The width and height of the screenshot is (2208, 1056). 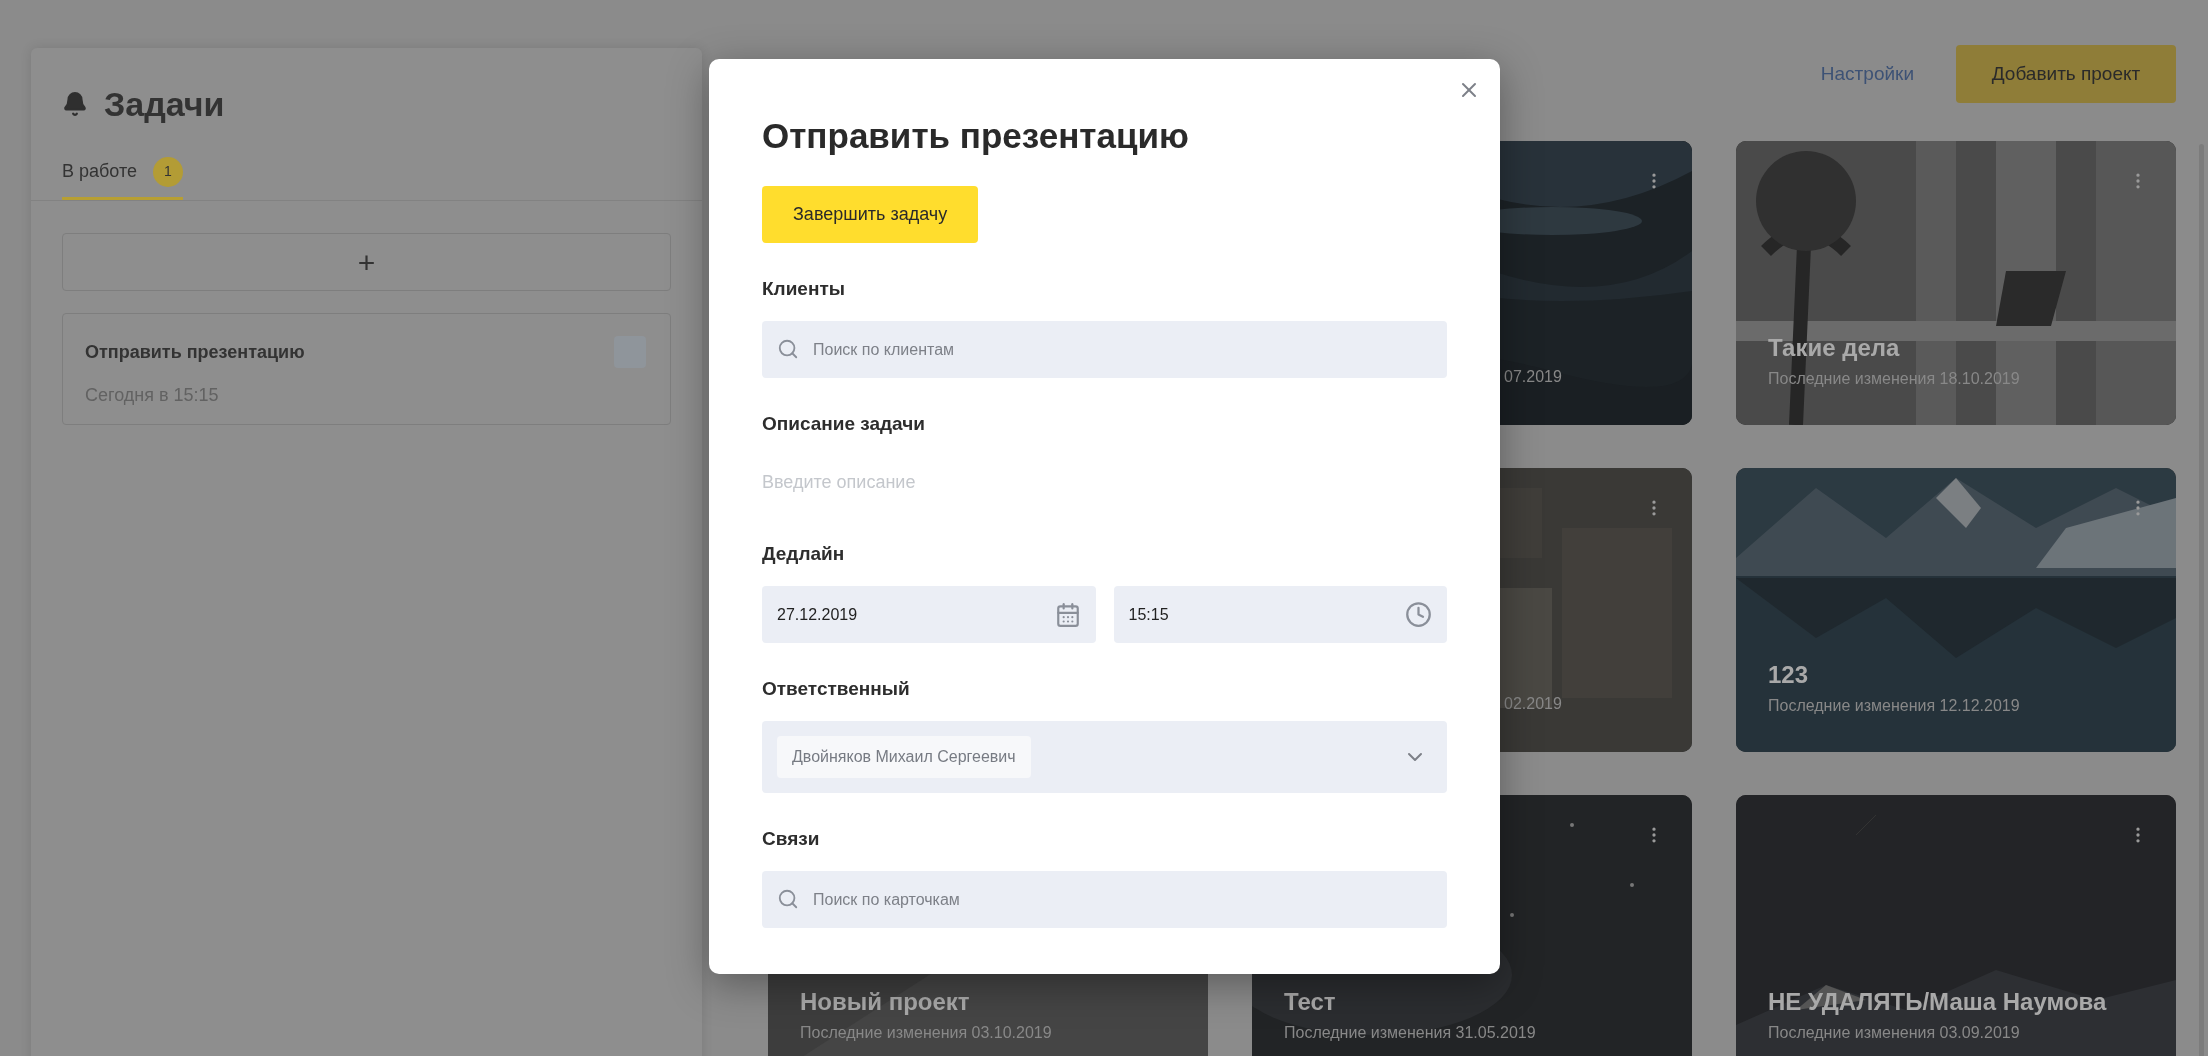 What do you see at coordinates (1410, 1033) in the screenshot?
I see `project-date: Последние изменения 31.05.2019` at bounding box center [1410, 1033].